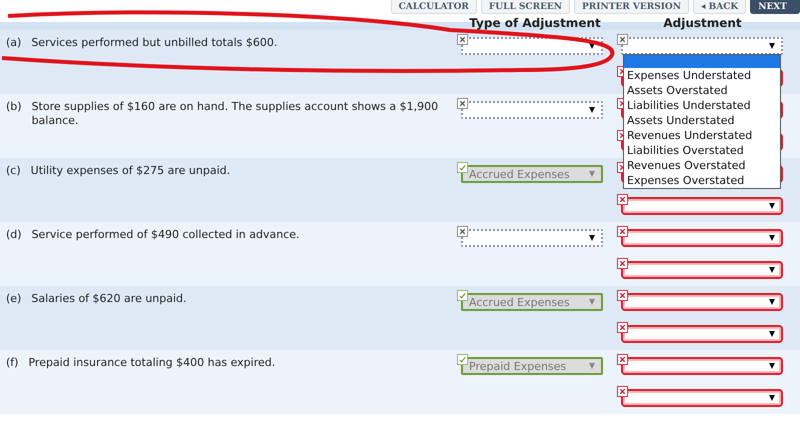  What do you see at coordinates (702, 105) in the screenshot?
I see `dropdown-option: Liabilities Understated` at bounding box center [702, 105].